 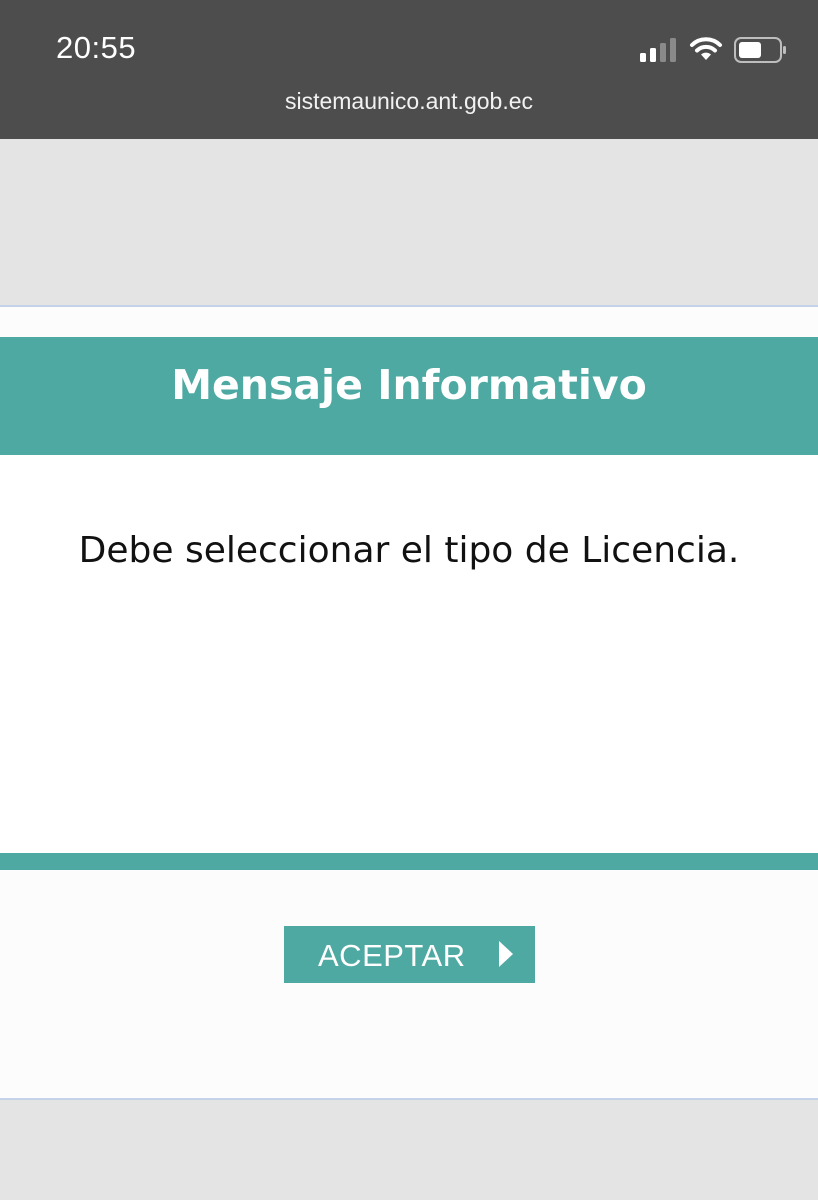 What do you see at coordinates (409, 550) in the screenshot?
I see `dialog-message: Debe seleccionar el tipo de Licencia.` at bounding box center [409, 550].